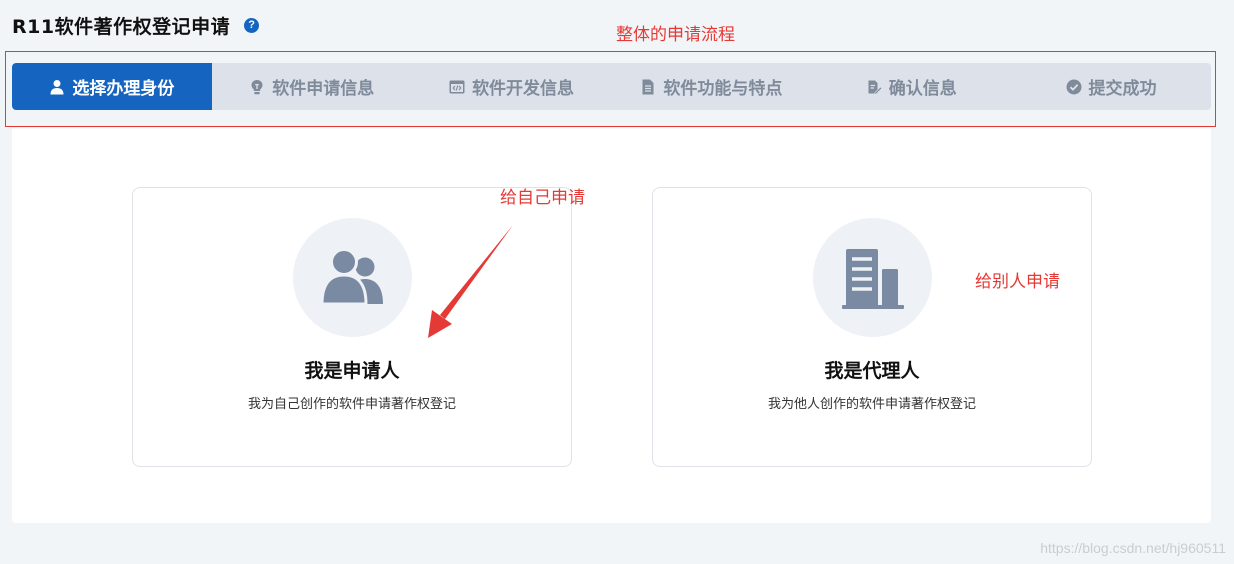  Describe the element at coordinates (1017, 282) in the screenshot. I see `annotation-other: 给别人申请` at that location.